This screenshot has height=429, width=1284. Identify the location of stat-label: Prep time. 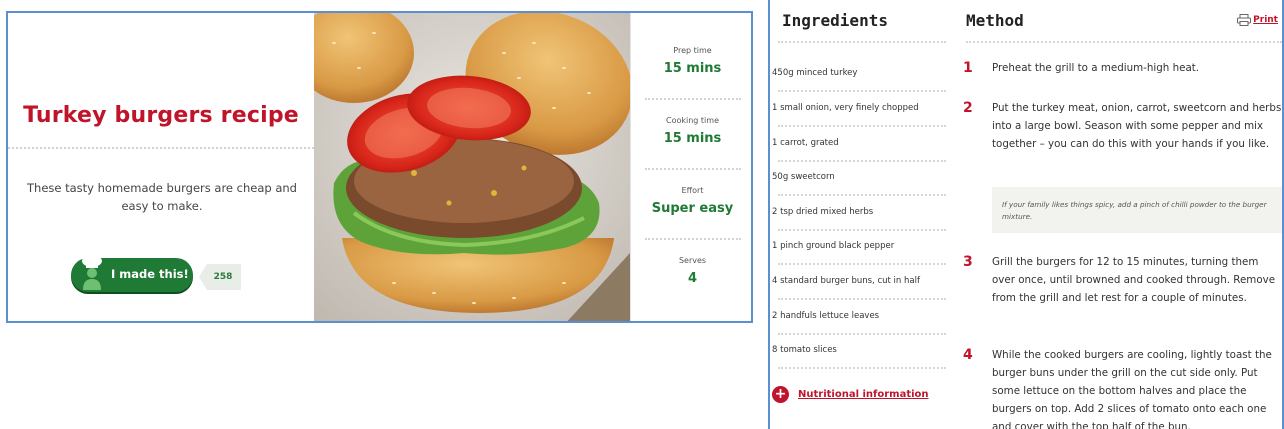
(692, 50).